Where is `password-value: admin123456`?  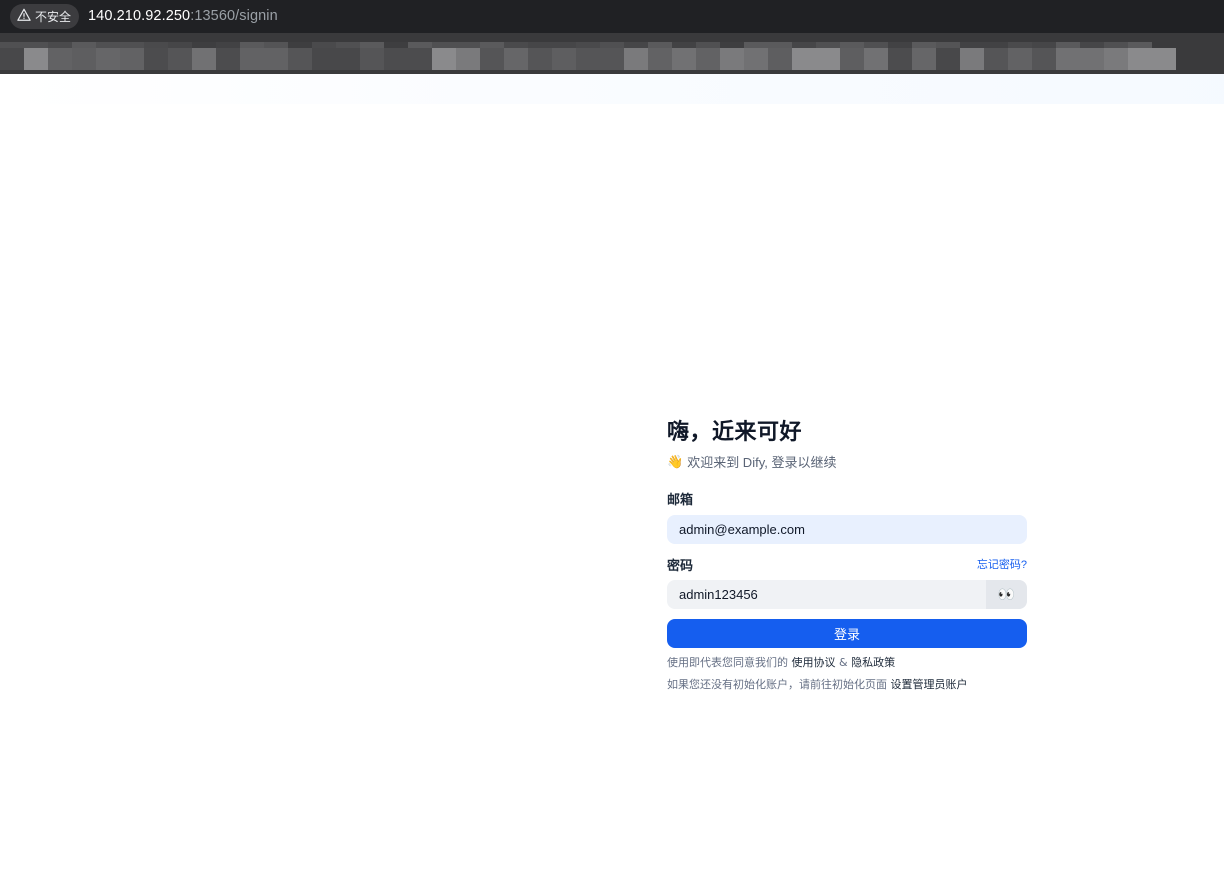
password-value: admin123456 is located at coordinates (718, 594).